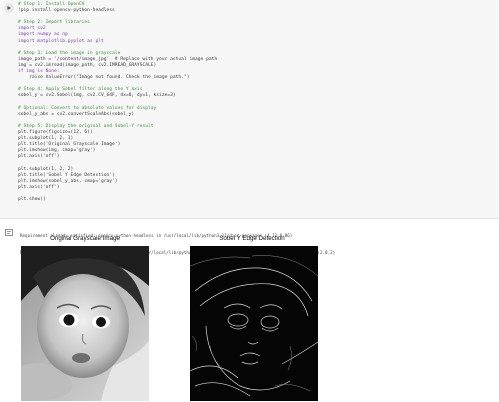 Image resolution: width=499 pixels, height=402 pixels. What do you see at coordinates (254, 323) in the screenshot?
I see `sobel-y-edge-image` at bounding box center [254, 323].